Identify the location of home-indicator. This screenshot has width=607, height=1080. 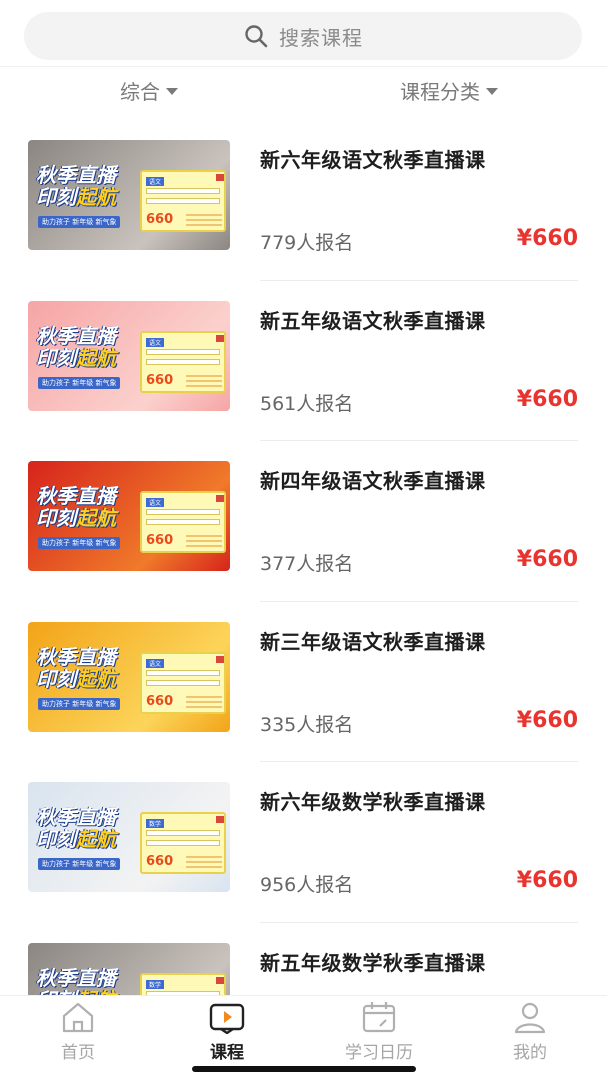
(304, 1069).